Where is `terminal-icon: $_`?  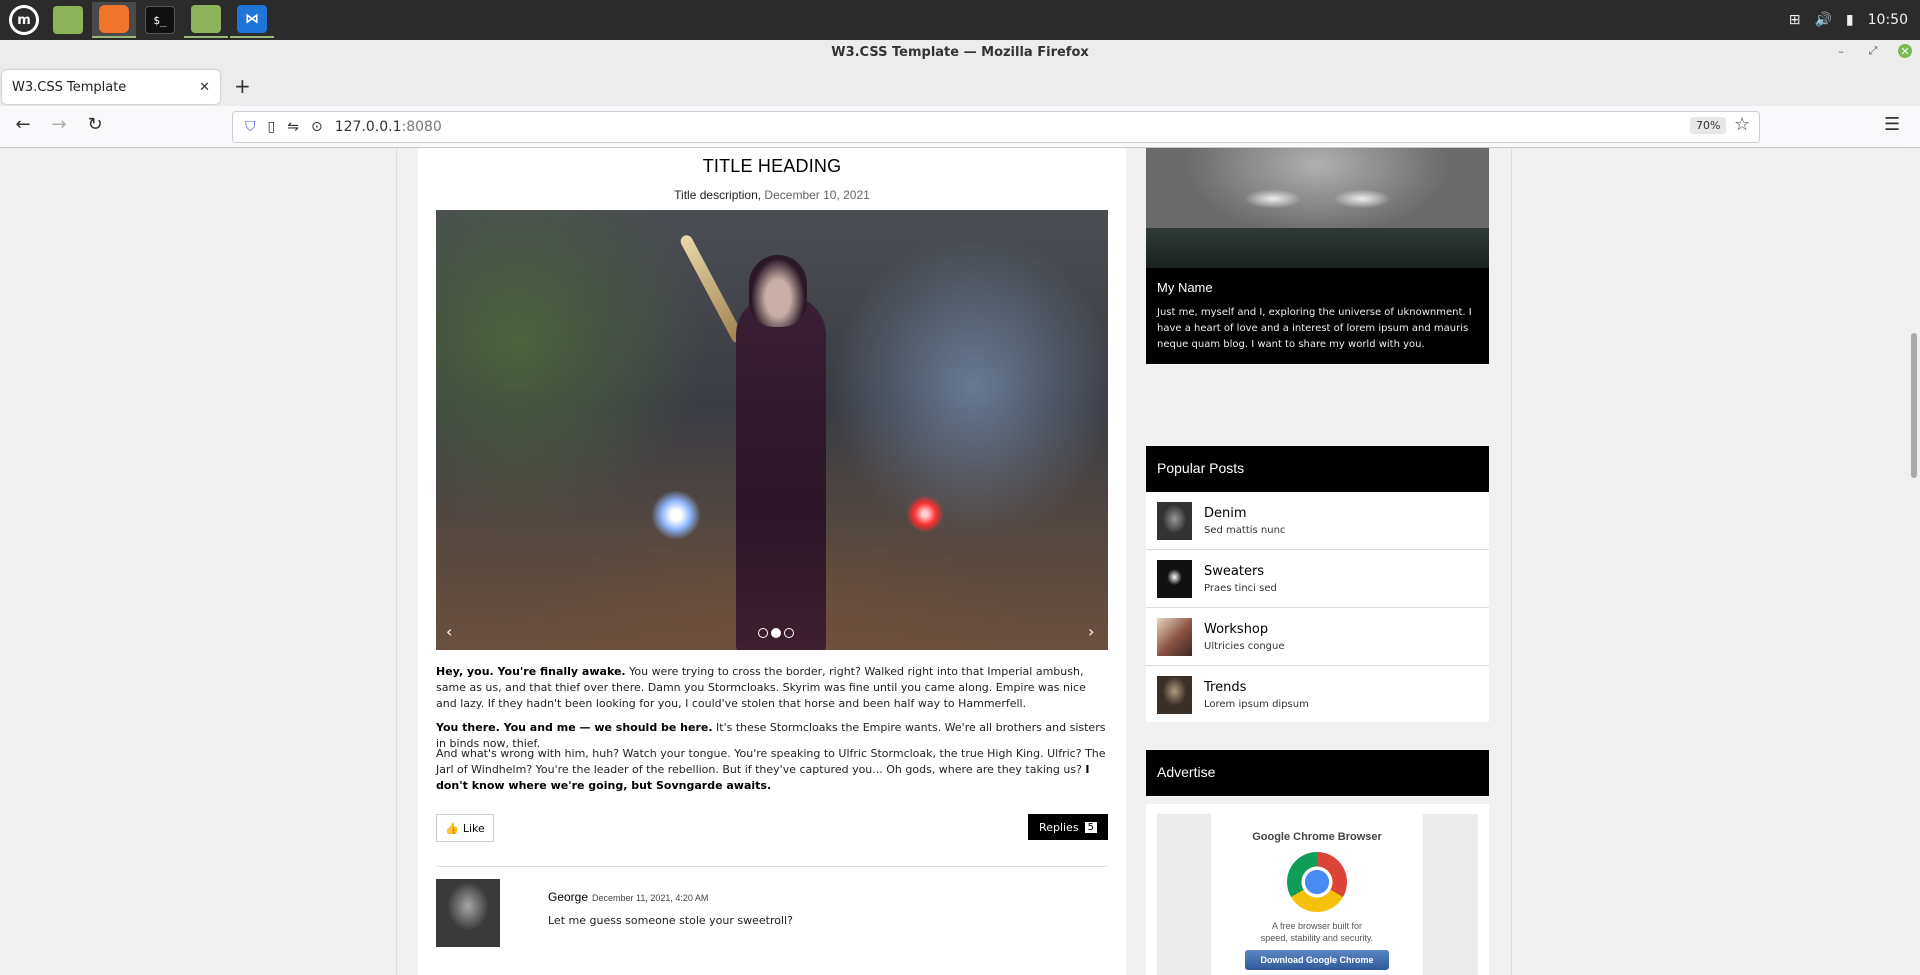 terminal-icon: $_ is located at coordinates (160, 20).